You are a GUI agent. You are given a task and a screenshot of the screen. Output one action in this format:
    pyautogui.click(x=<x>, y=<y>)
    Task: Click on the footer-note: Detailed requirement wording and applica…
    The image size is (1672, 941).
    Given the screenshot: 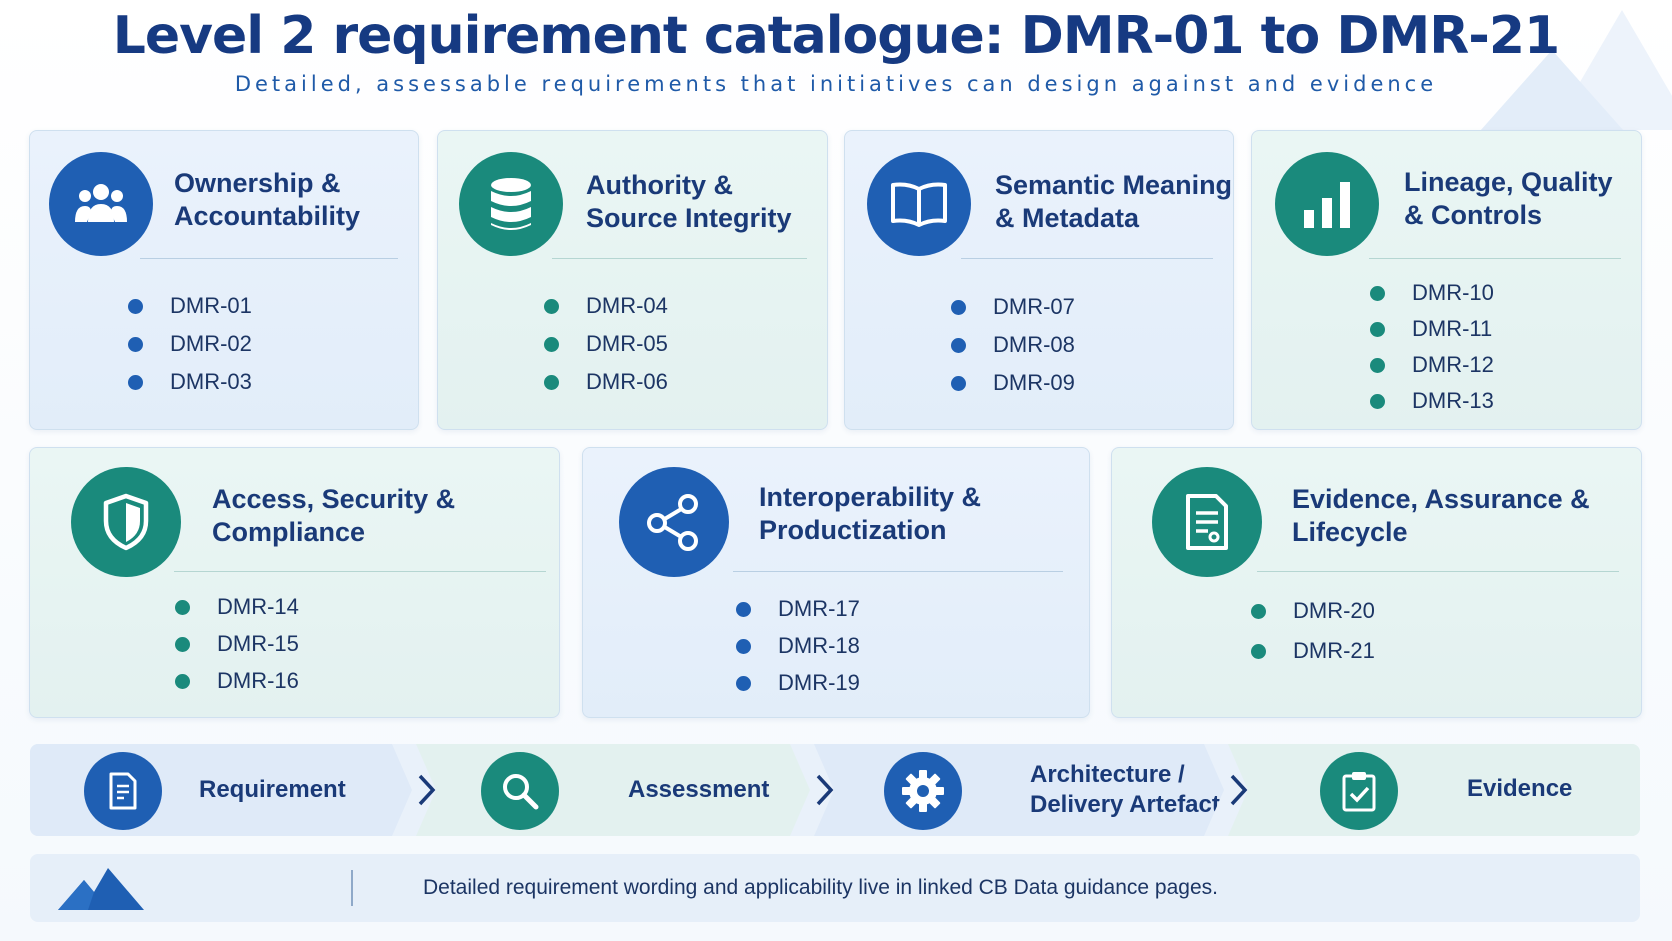 What is the action you would take?
    pyautogui.click(x=835, y=888)
    